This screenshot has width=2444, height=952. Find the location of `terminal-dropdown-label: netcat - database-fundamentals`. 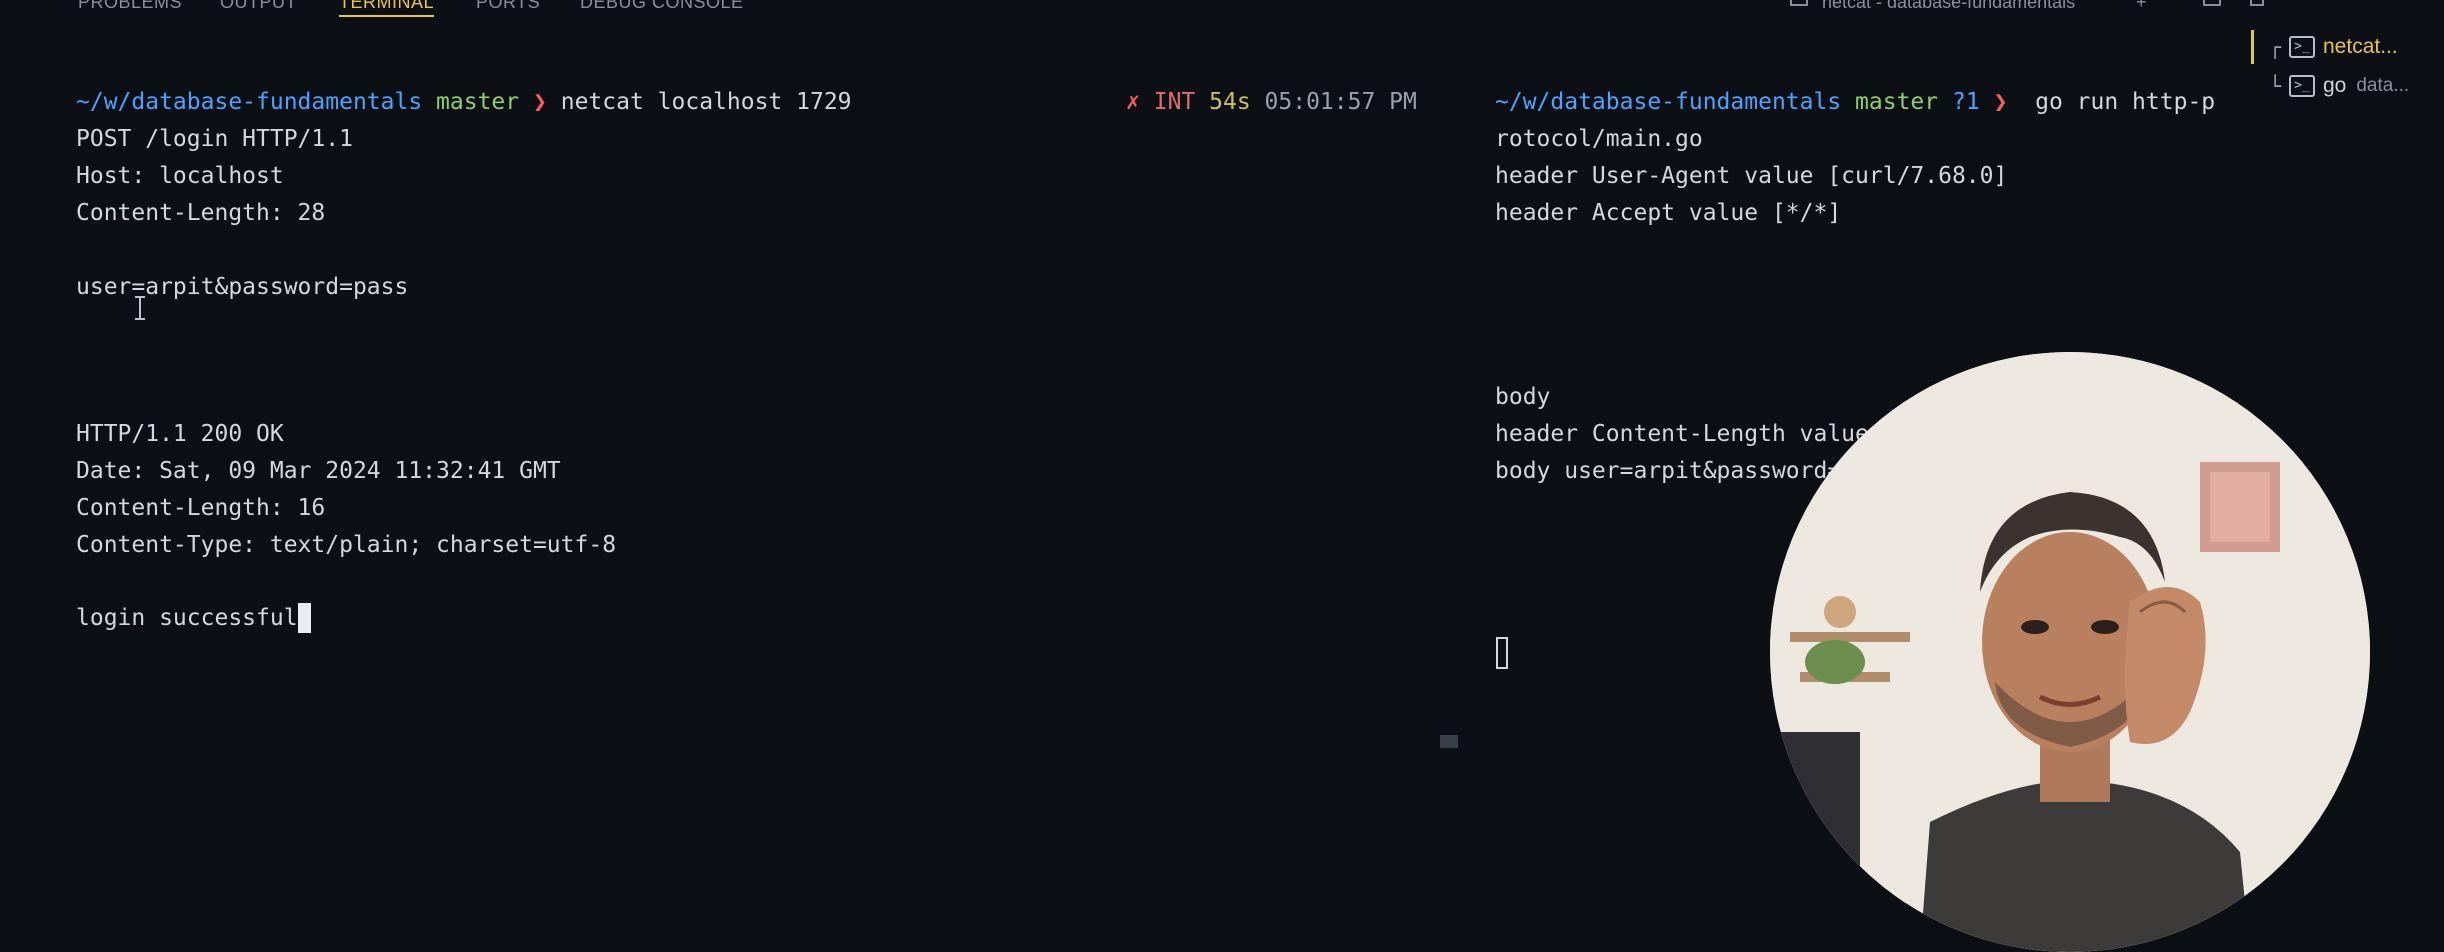

terminal-dropdown-label: netcat - database-fundamentals is located at coordinates (1948, 6).